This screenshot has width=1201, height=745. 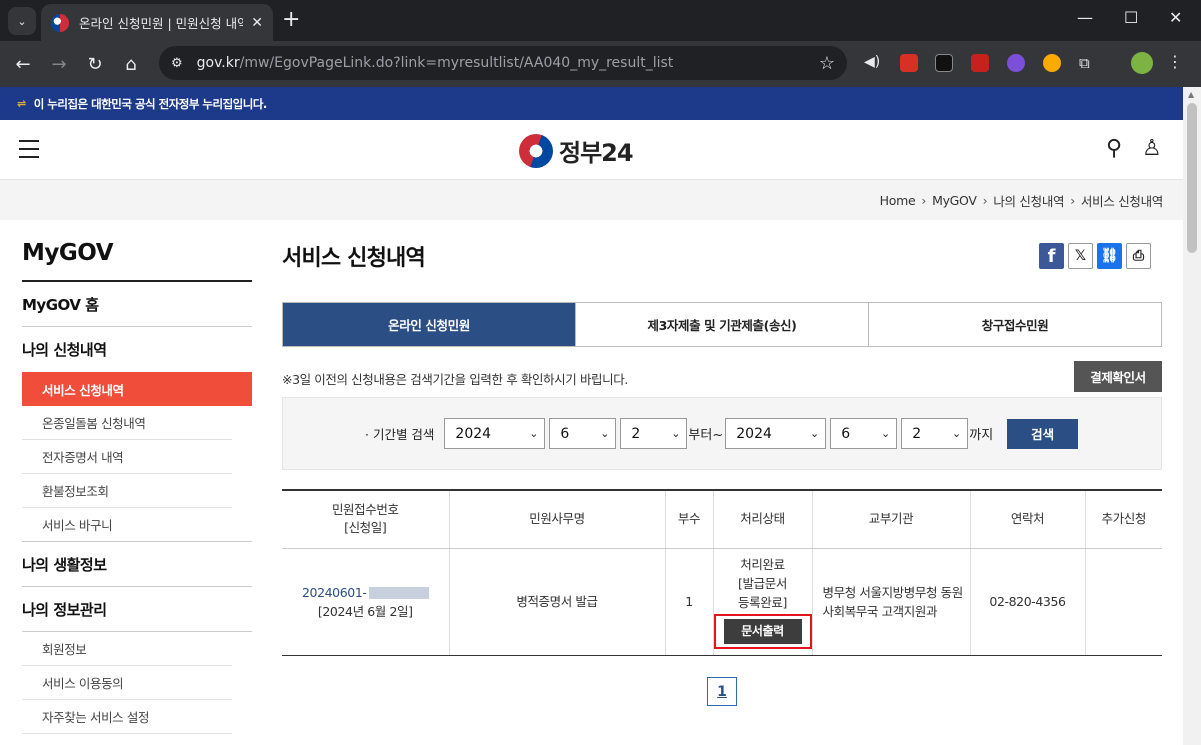 What do you see at coordinates (495, 433) in the screenshot?
I see `from-year-select: 2024 ⌄` at bounding box center [495, 433].